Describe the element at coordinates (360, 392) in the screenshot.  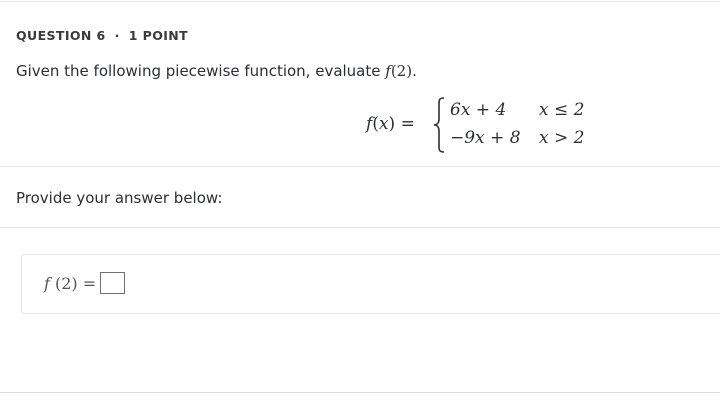
I see `bottom-divider` at that location.